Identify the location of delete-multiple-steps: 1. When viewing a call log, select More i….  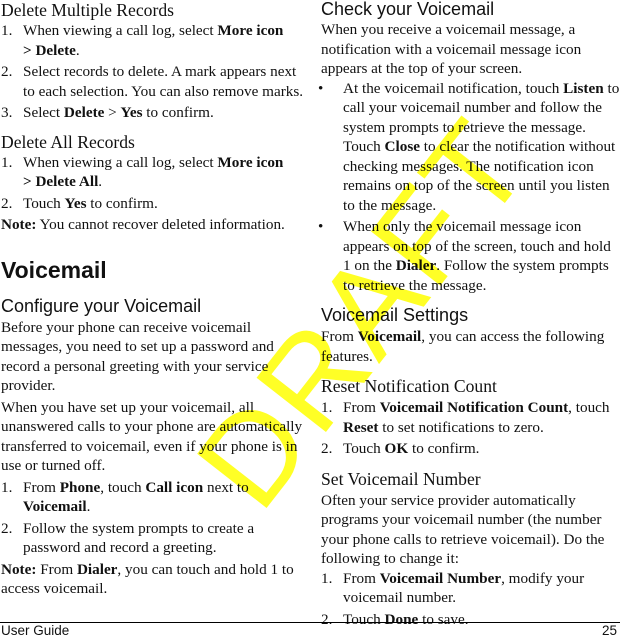
(153, 72).